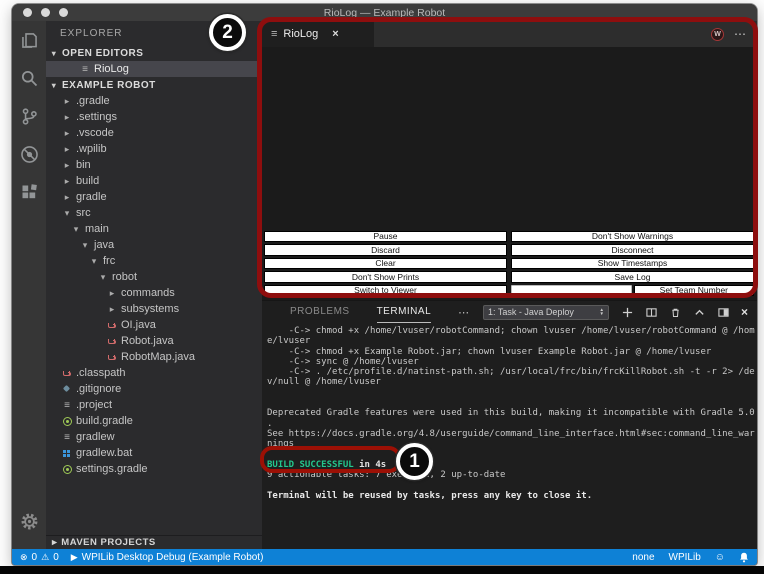  I want to click on tree-item-label: Robot.java, so click(147, 341).